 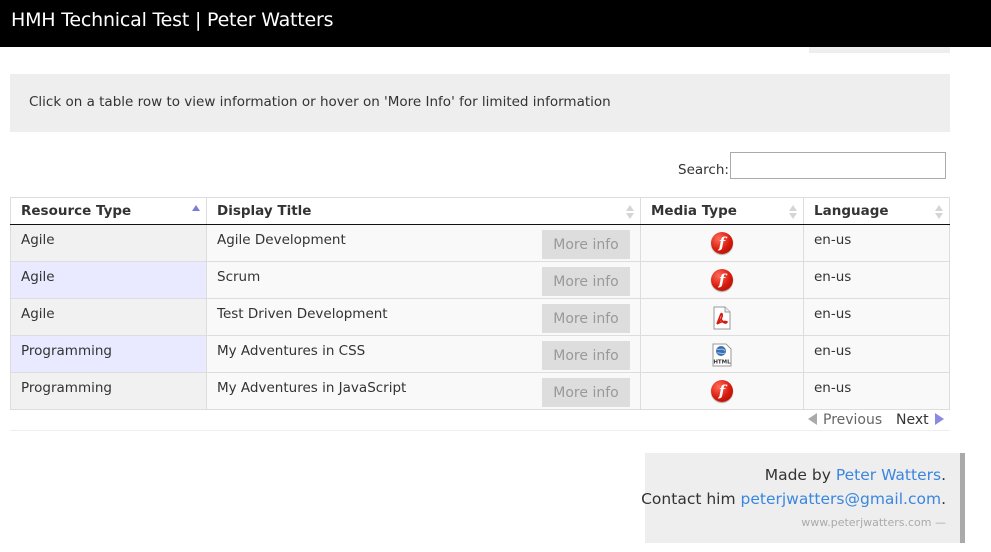 What do you see at coordinates (873, 522) in the screenshot?
I see `site-credit: www.peterjwatters.com —` at bounding box center [873, 522].